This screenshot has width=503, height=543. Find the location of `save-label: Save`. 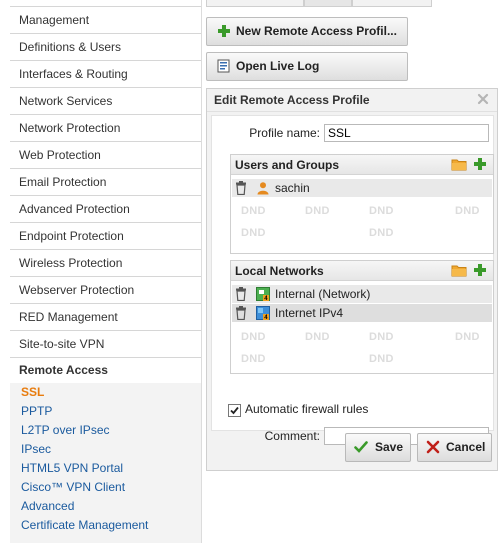

save-label: Save is located at coordinates (389, 447).